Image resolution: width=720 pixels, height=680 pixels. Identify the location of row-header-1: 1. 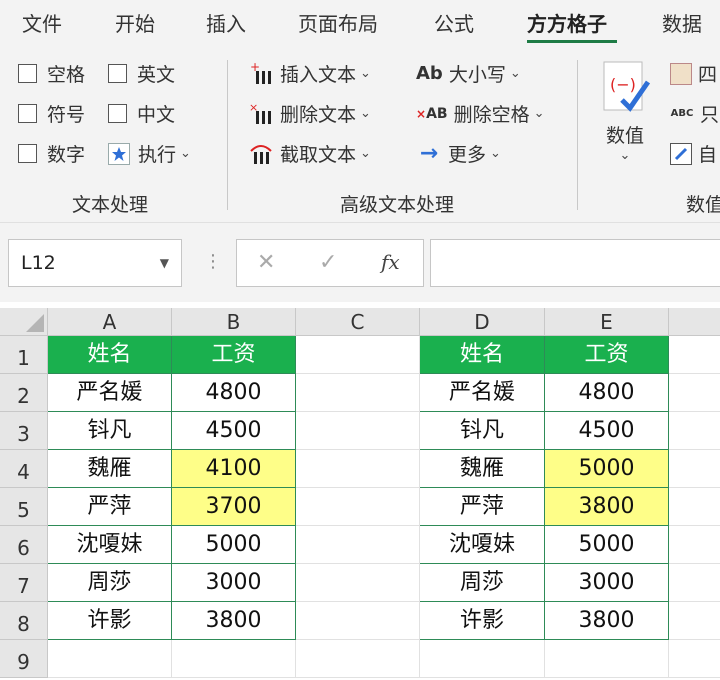
(24, 355).